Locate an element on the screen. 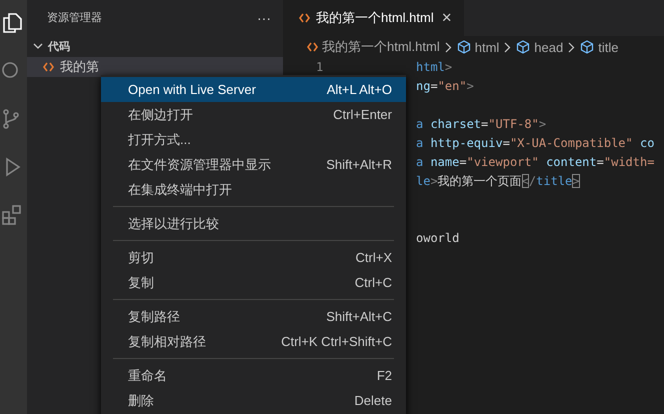 This screenshot has width=664, height=414. folder-row: 代码 is located at coordinates (155, 46).